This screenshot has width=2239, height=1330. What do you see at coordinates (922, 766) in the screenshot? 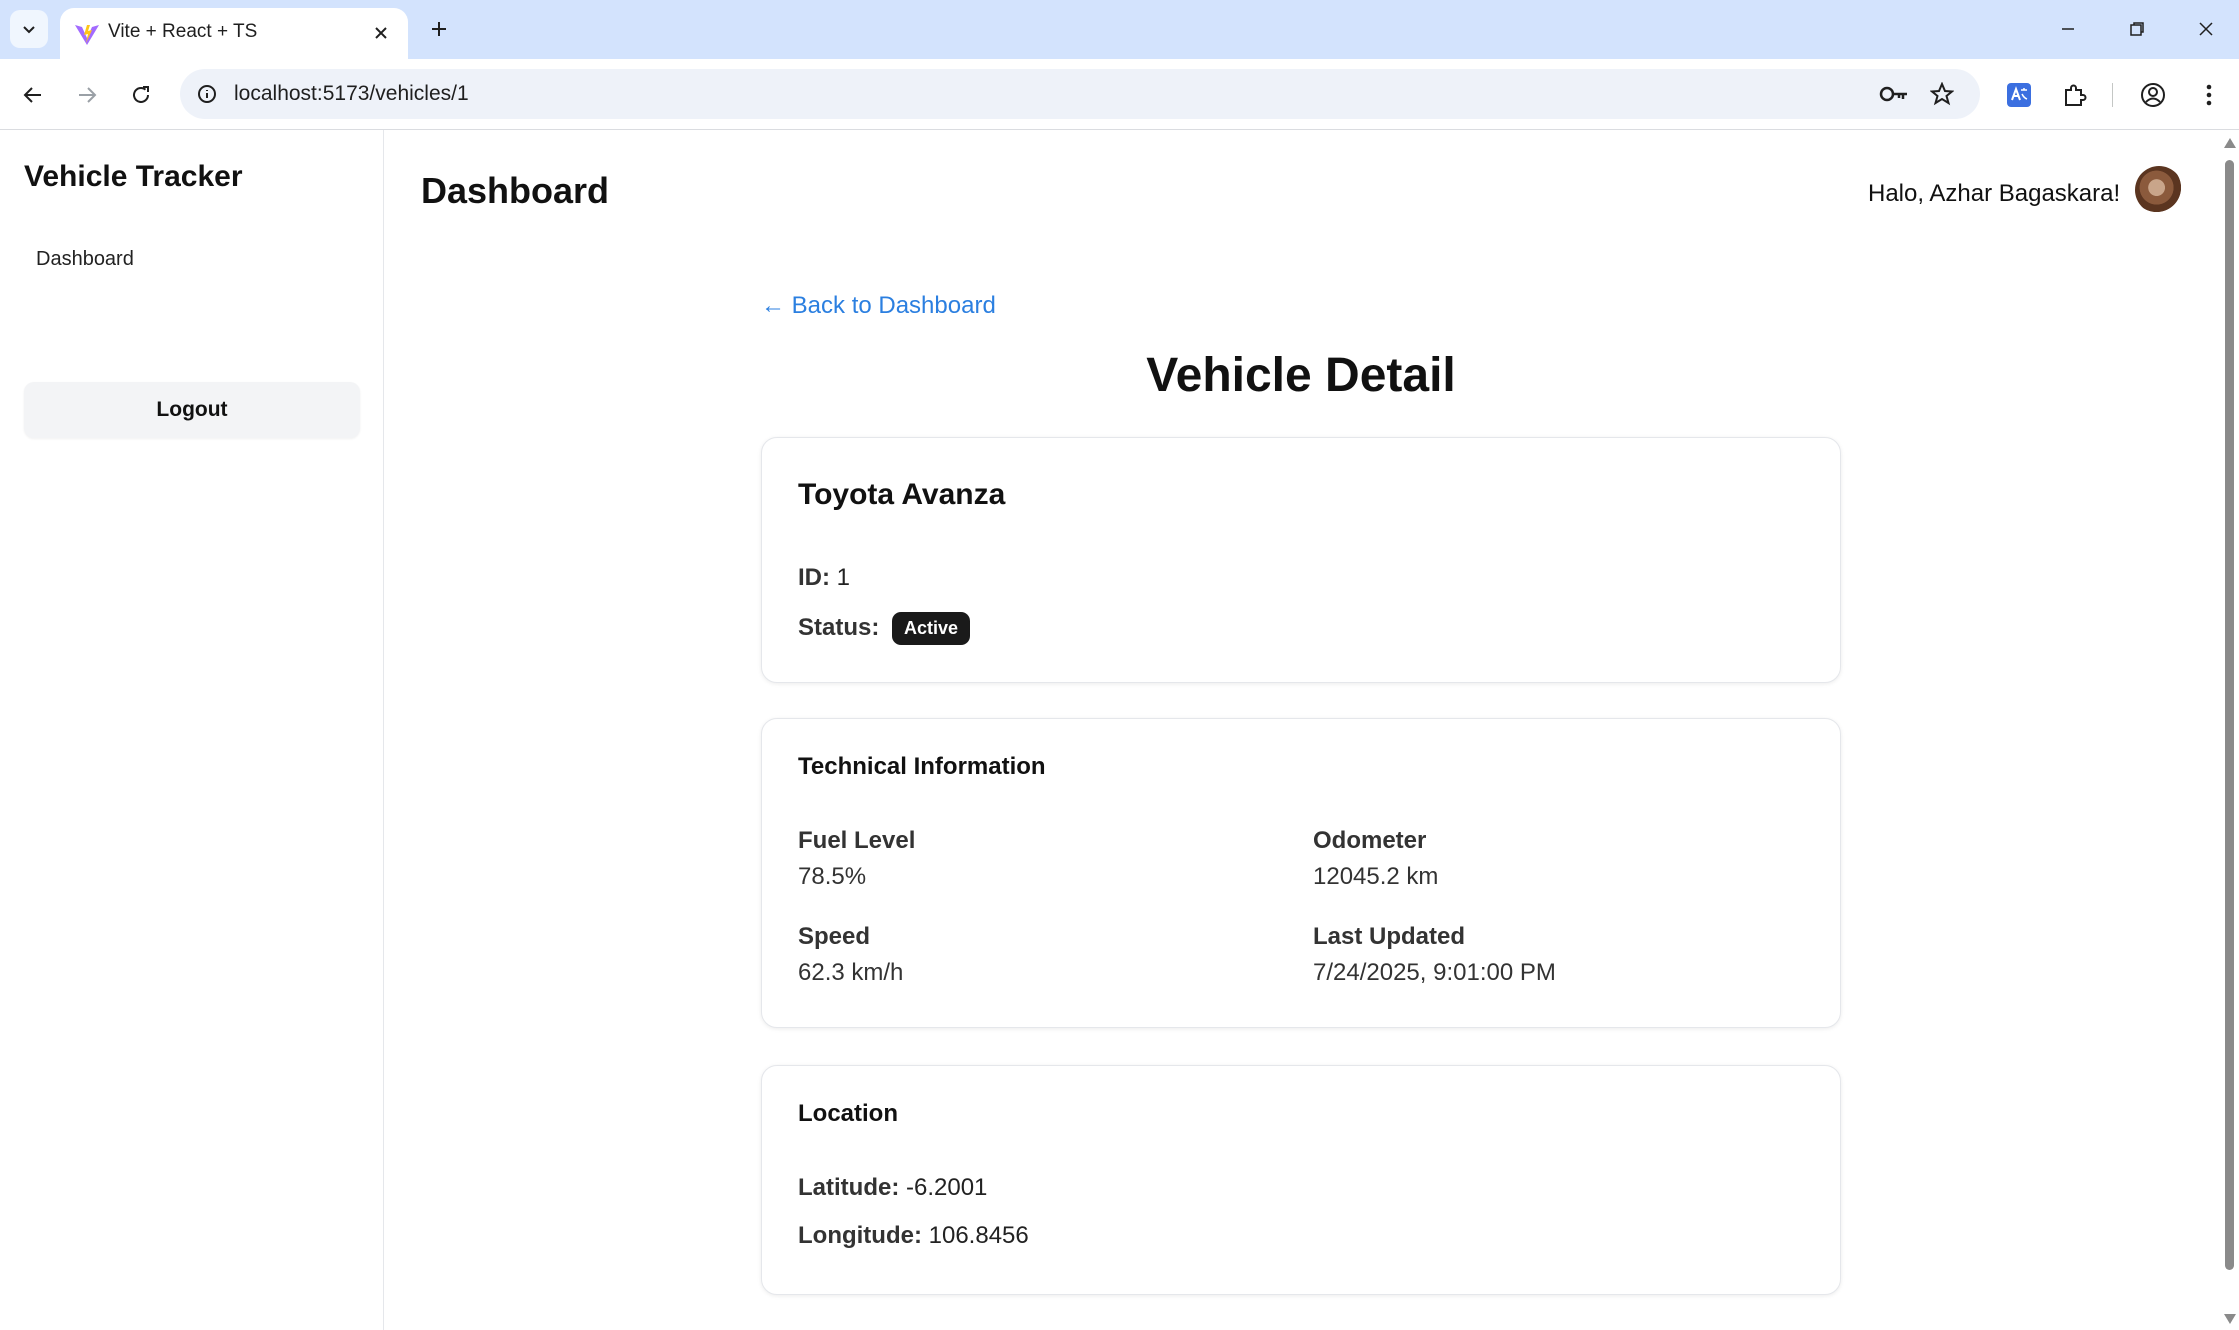
I see `technical-info-heading: Technical Information` at bounding box center [922, 766].